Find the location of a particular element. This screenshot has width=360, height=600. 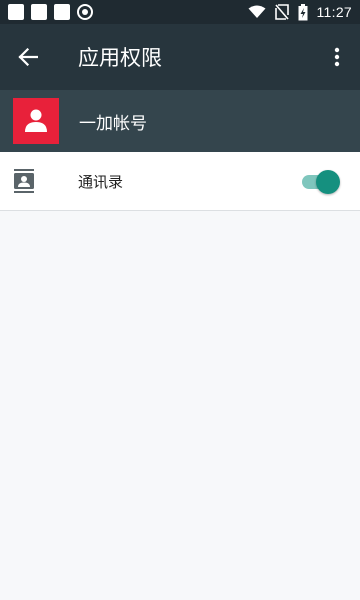

overflow-menu-button is located at coordinates (337, 57).